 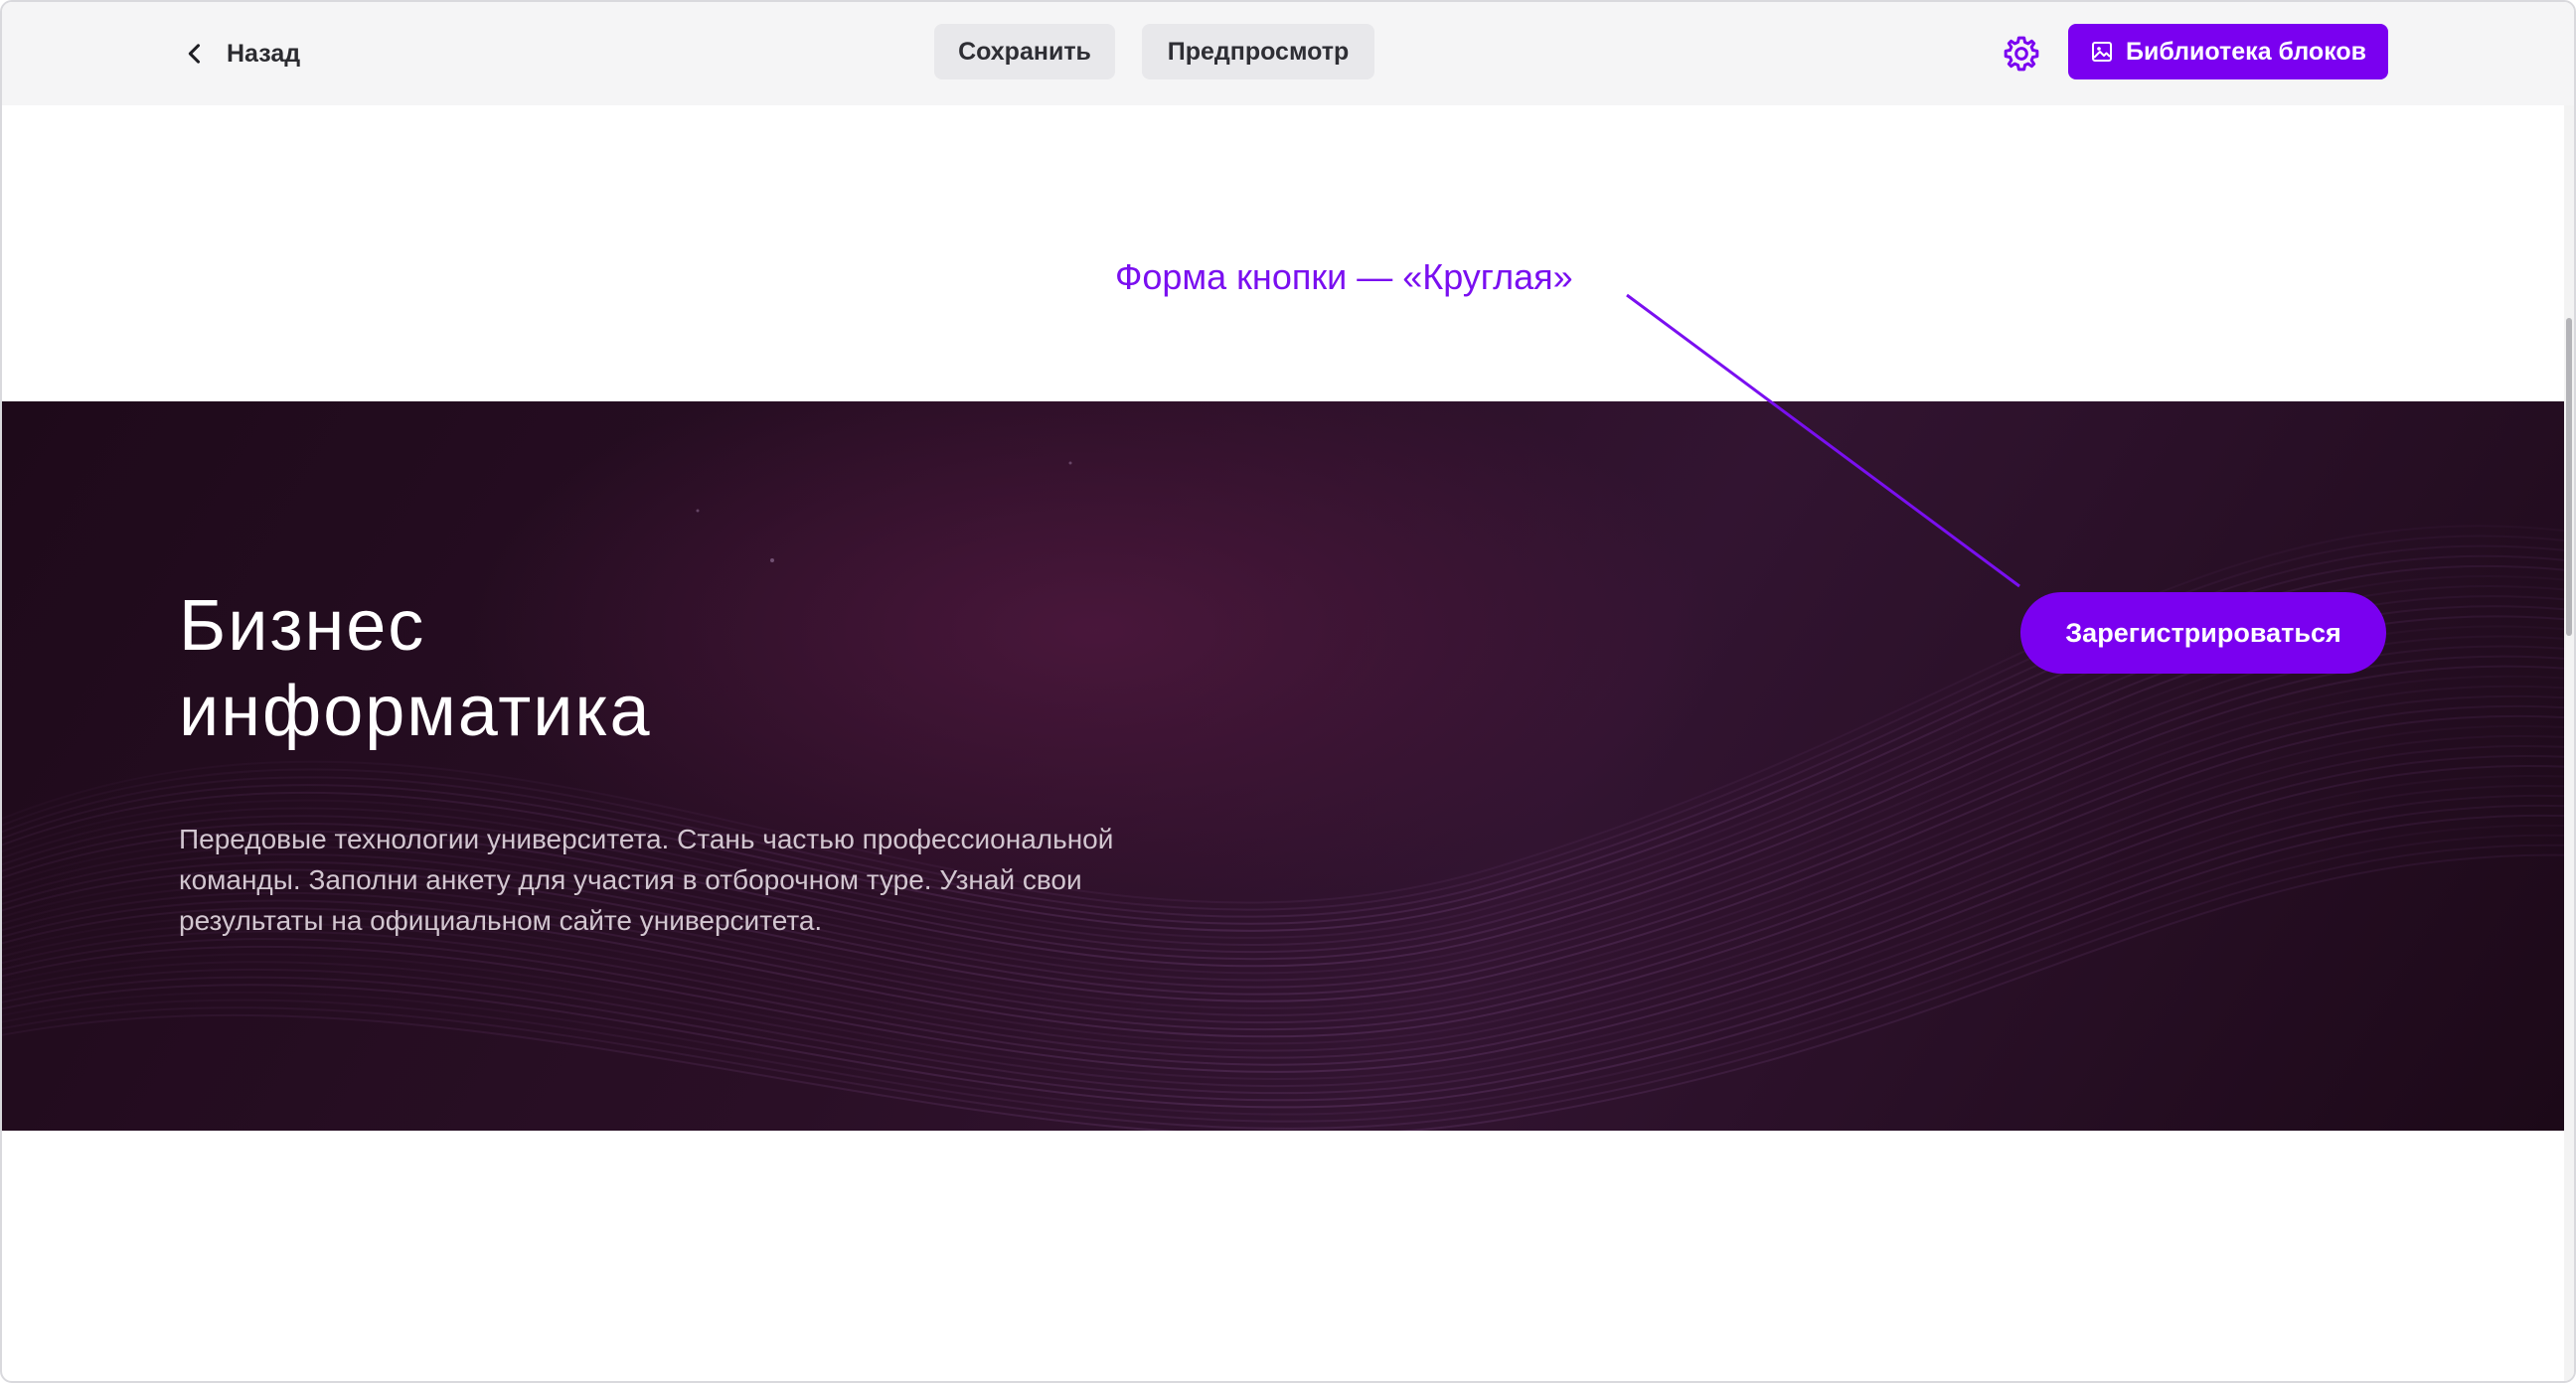 What do you see at coordinates (264, 53) in the screenshot?
I see `back-label: Назад` at bounding box center [264, 53].